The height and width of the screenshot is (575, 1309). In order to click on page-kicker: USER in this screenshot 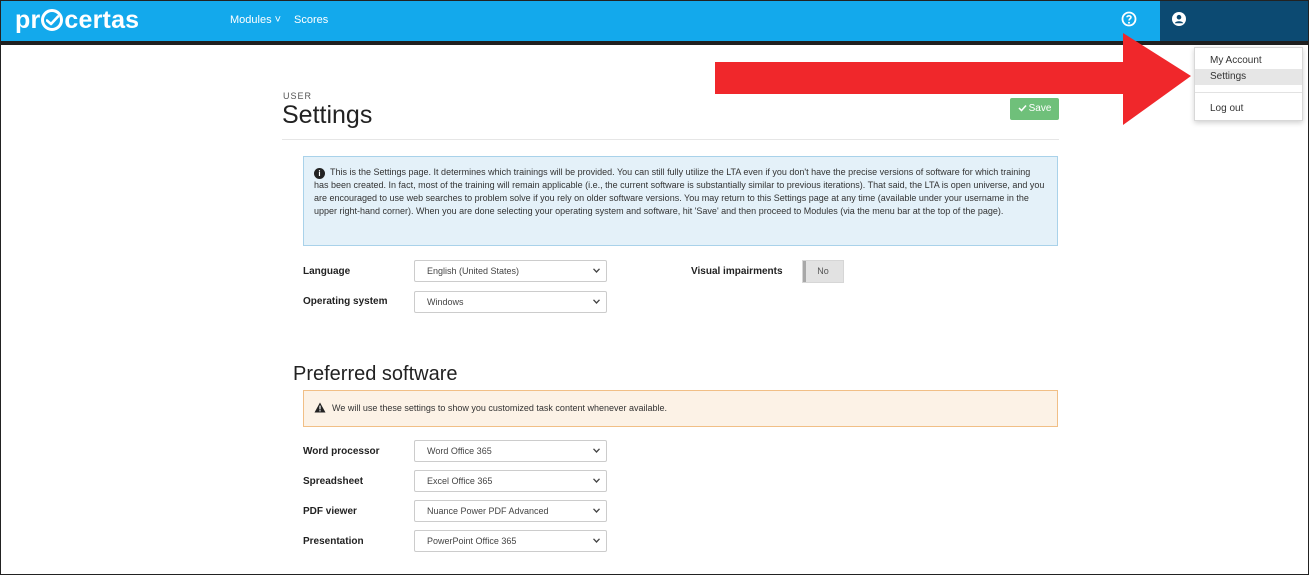, I will do `click(298, 96)`.